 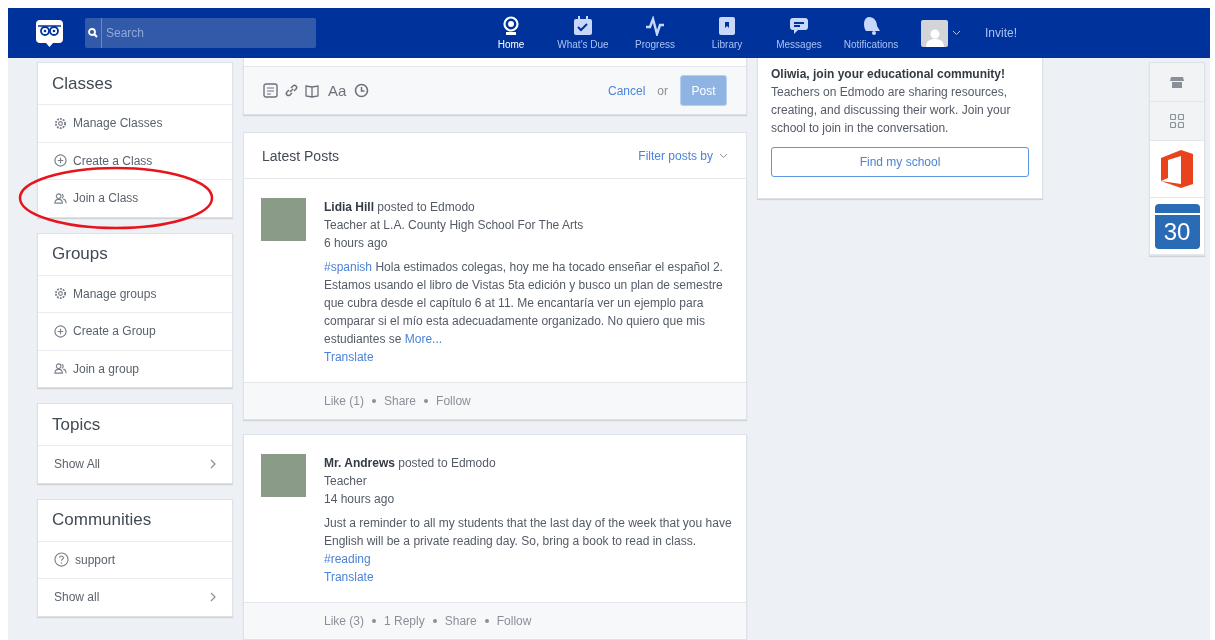 I want to click on sidebar-link: Show all, so click(x=135, y=597).